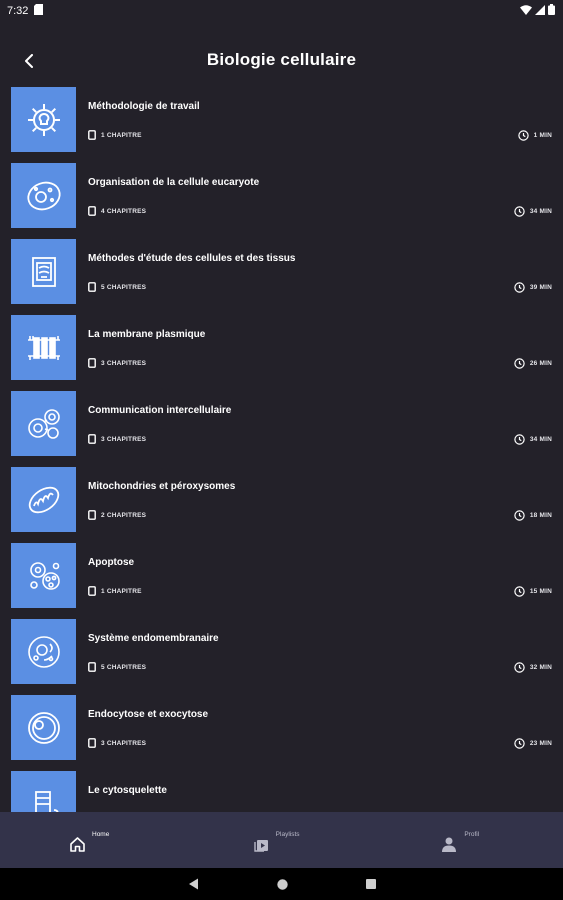 This screenshot has height=900, width=563. Describe the element at coordinates (540, 591) in the screenshot. I see `course-duration: 15 MIN` at that location.